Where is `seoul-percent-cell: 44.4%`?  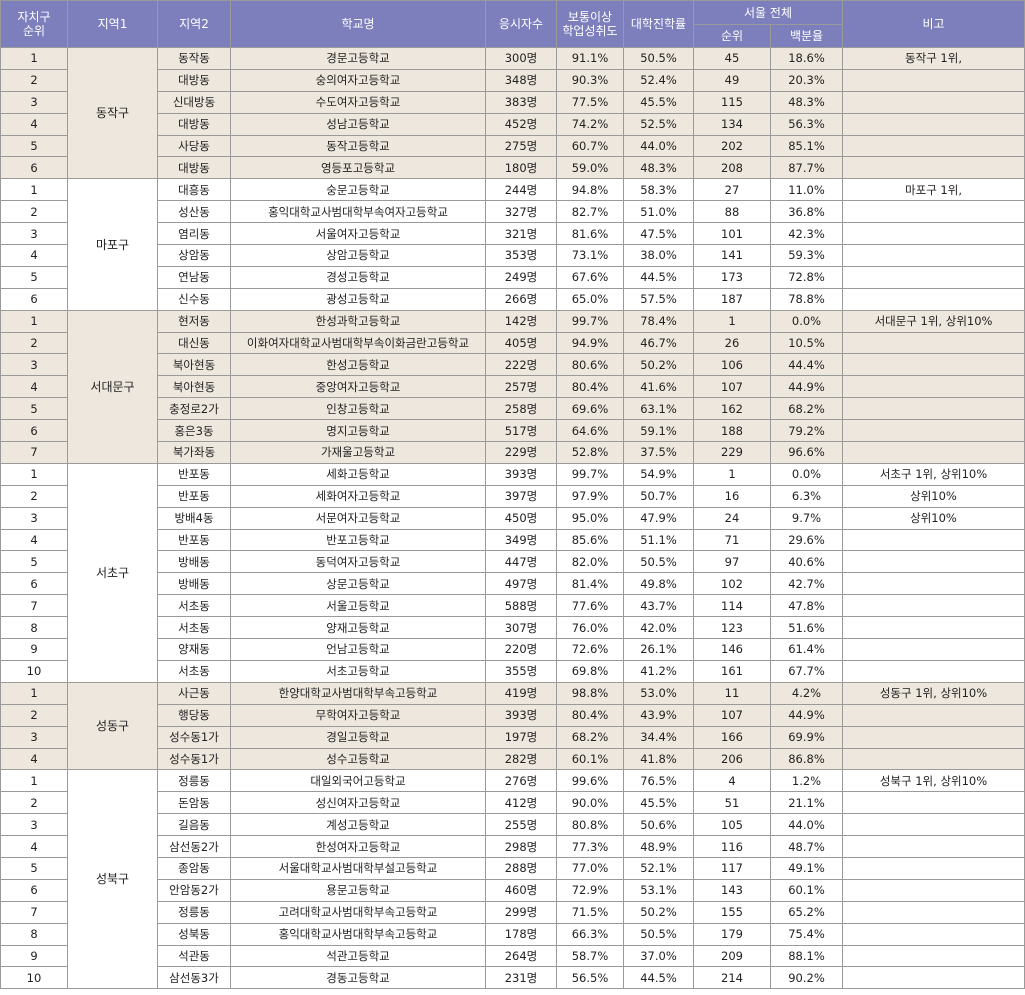 seoul-percent-cell: 44.4% is located at coordinates (806, 365).